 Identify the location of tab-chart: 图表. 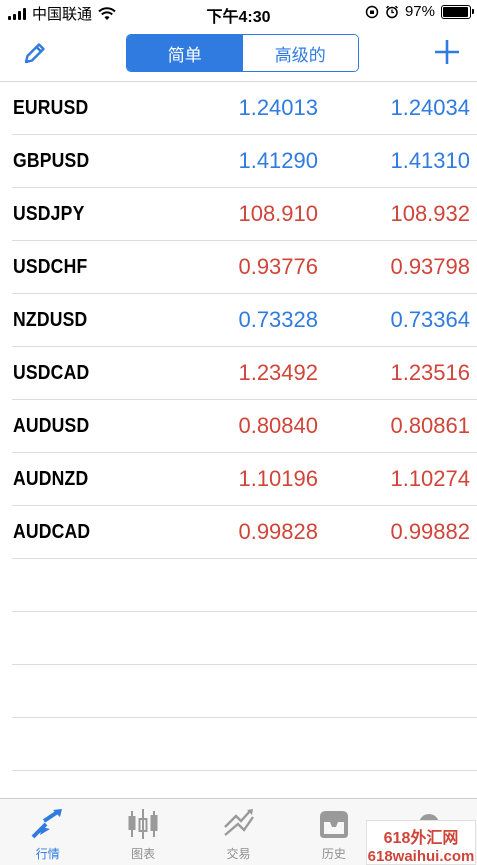
(142, 832).